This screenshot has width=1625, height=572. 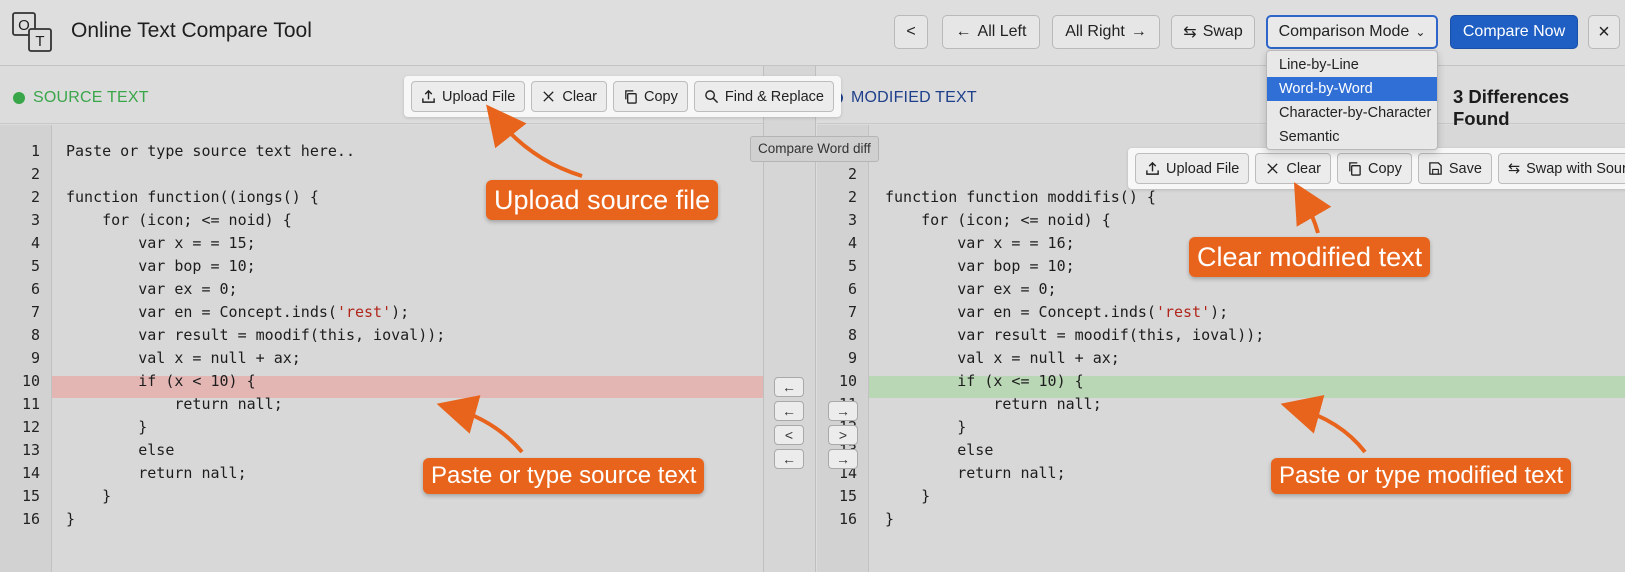 What do you see at coordinates (30, 450) in the screenshot?
I see `line-number: 13` at bounding box center [30, 450].